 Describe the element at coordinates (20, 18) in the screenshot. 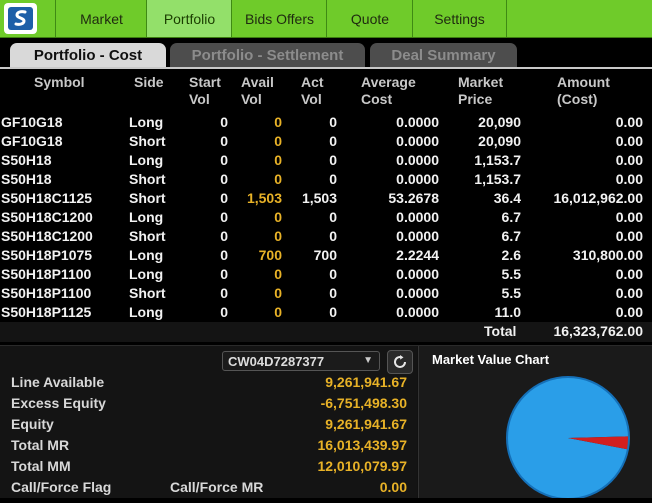

I see `app-logo-icon` at that location.